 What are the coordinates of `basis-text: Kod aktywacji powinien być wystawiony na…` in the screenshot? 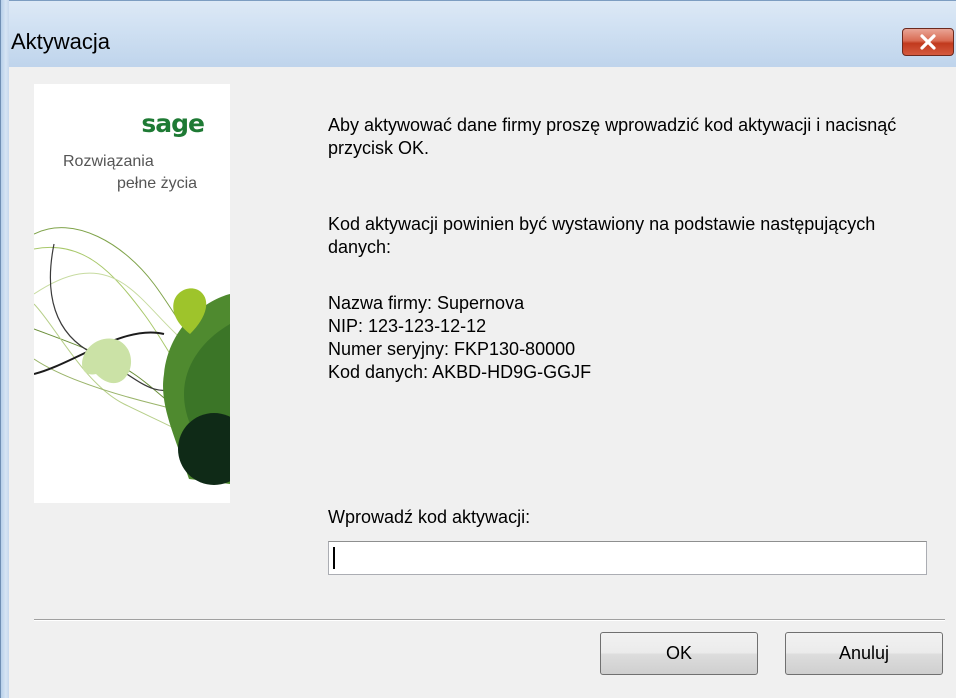 It's located at (602, 235).